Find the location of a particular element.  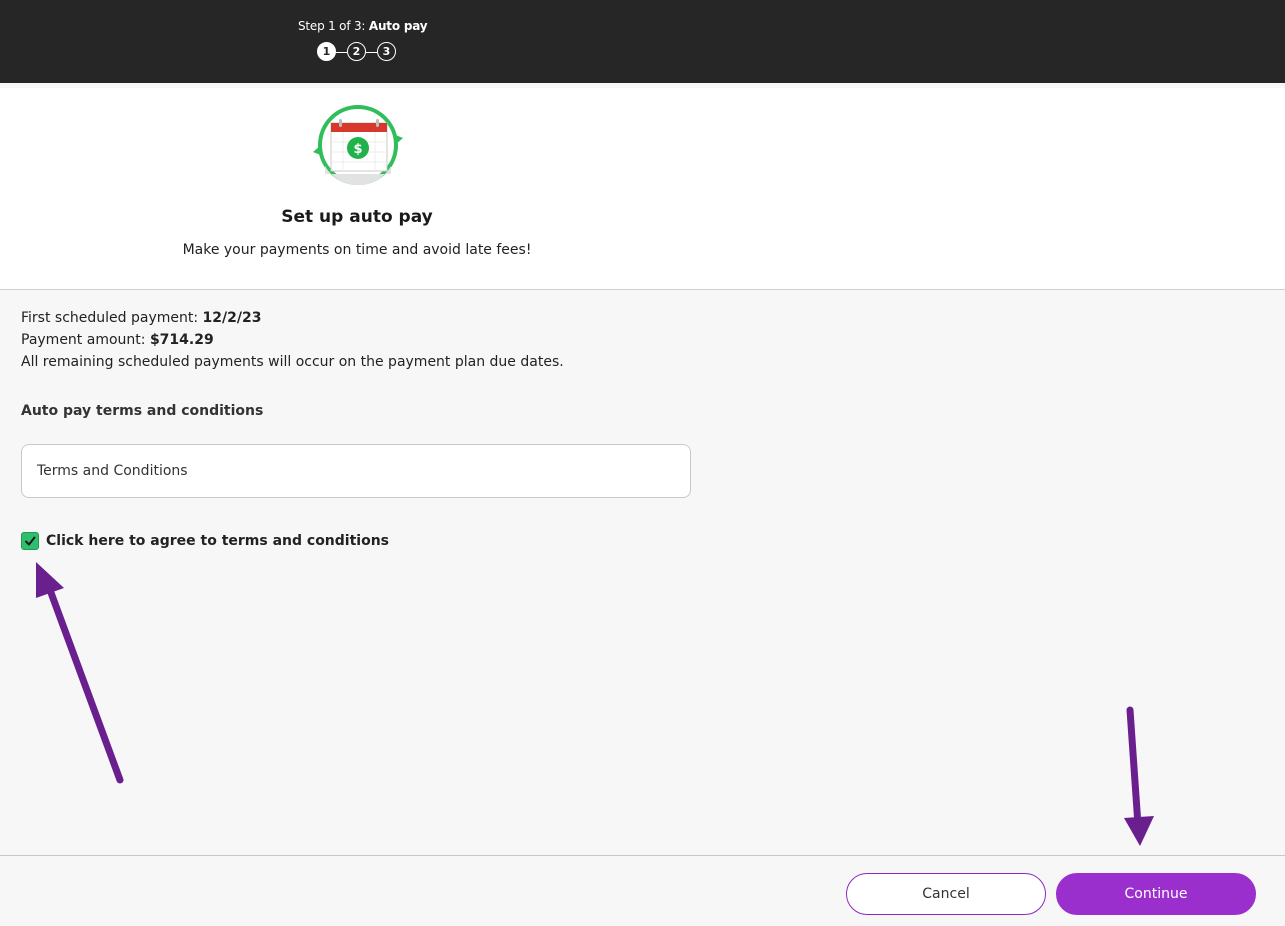

terms-heading: Auto pay terms and conditions is located at coordinates (142, 411).